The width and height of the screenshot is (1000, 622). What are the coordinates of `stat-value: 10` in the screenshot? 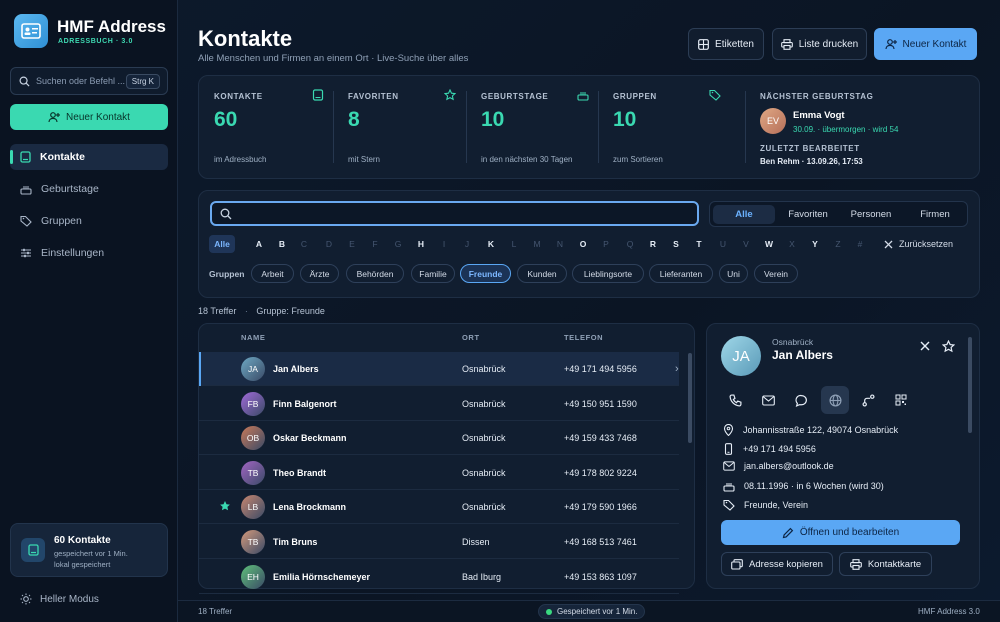 It's located at (625, 119).